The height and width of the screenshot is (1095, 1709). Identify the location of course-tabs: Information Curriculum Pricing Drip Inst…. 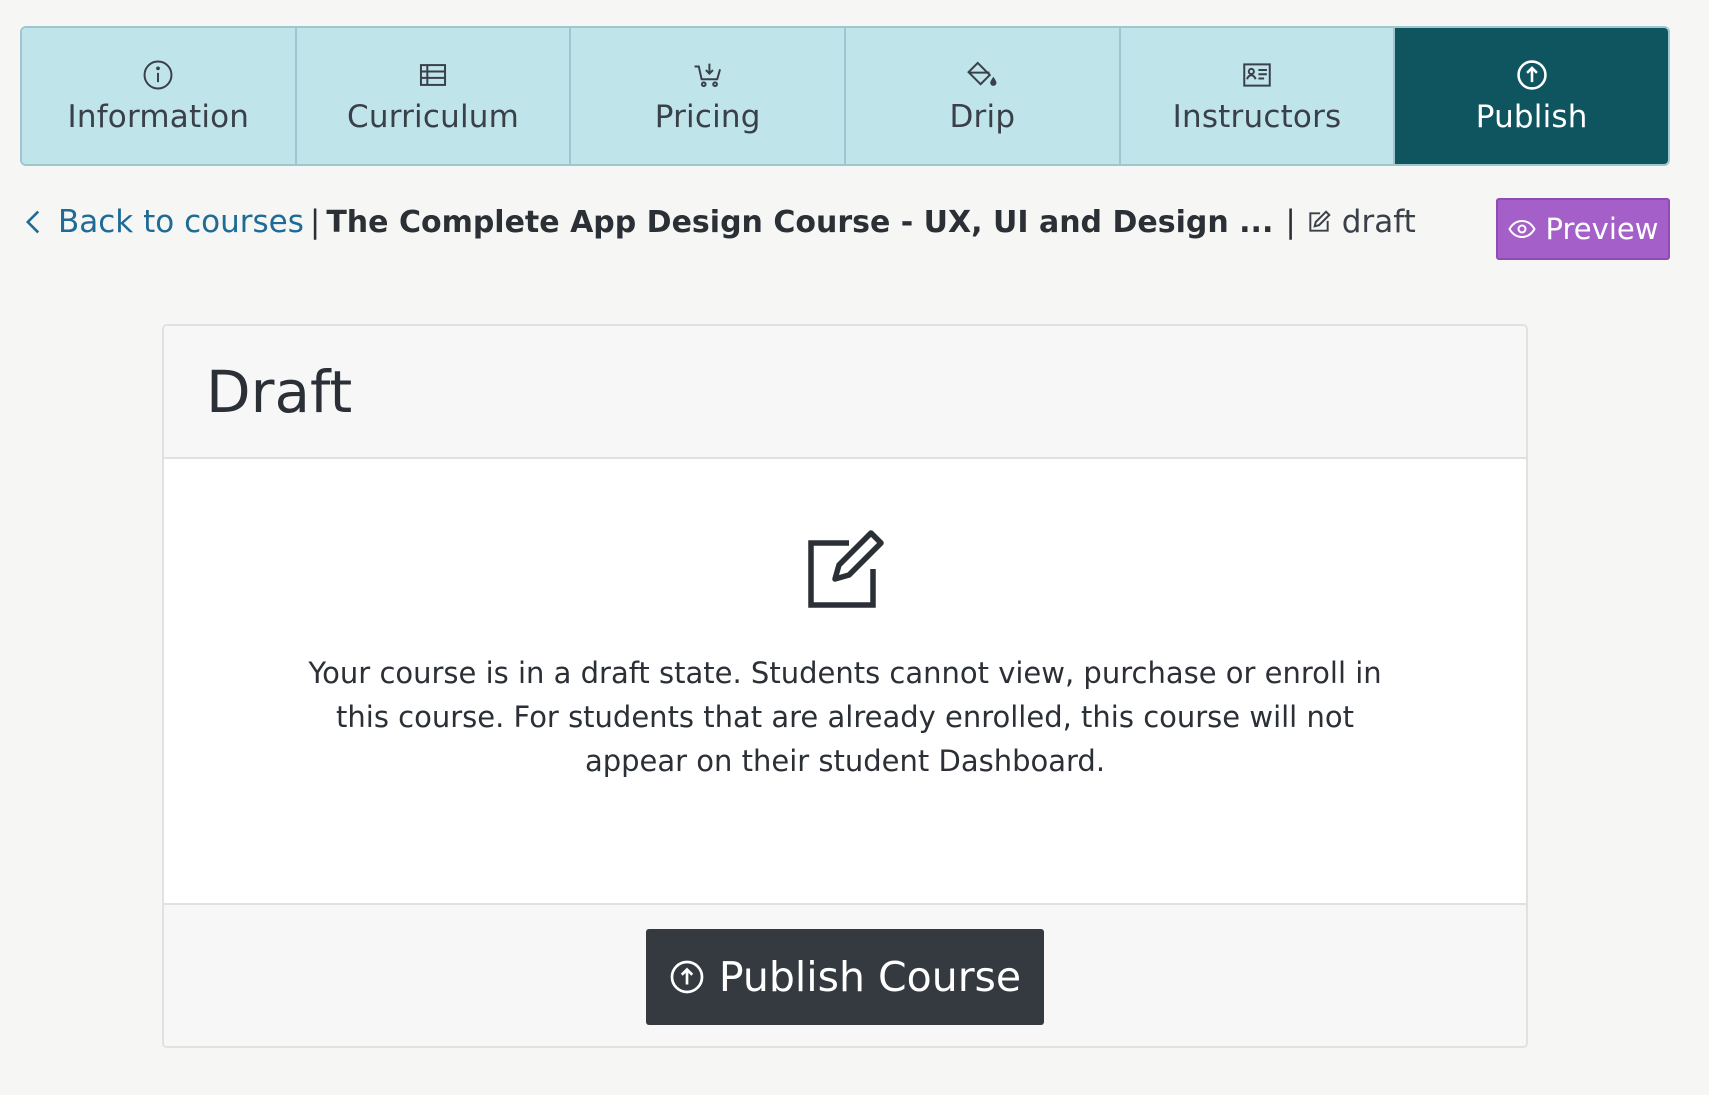
(845, 96).